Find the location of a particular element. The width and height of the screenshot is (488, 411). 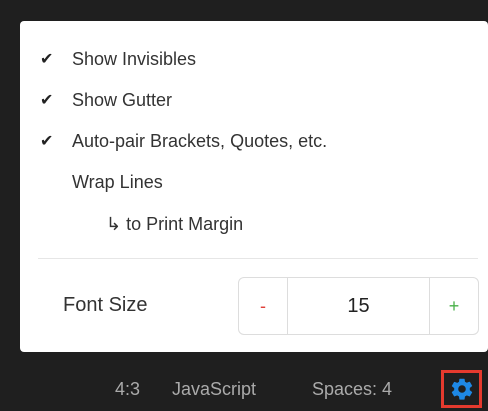

font-size-row: Font Size - 15 + is located at coordinates (254, 306).